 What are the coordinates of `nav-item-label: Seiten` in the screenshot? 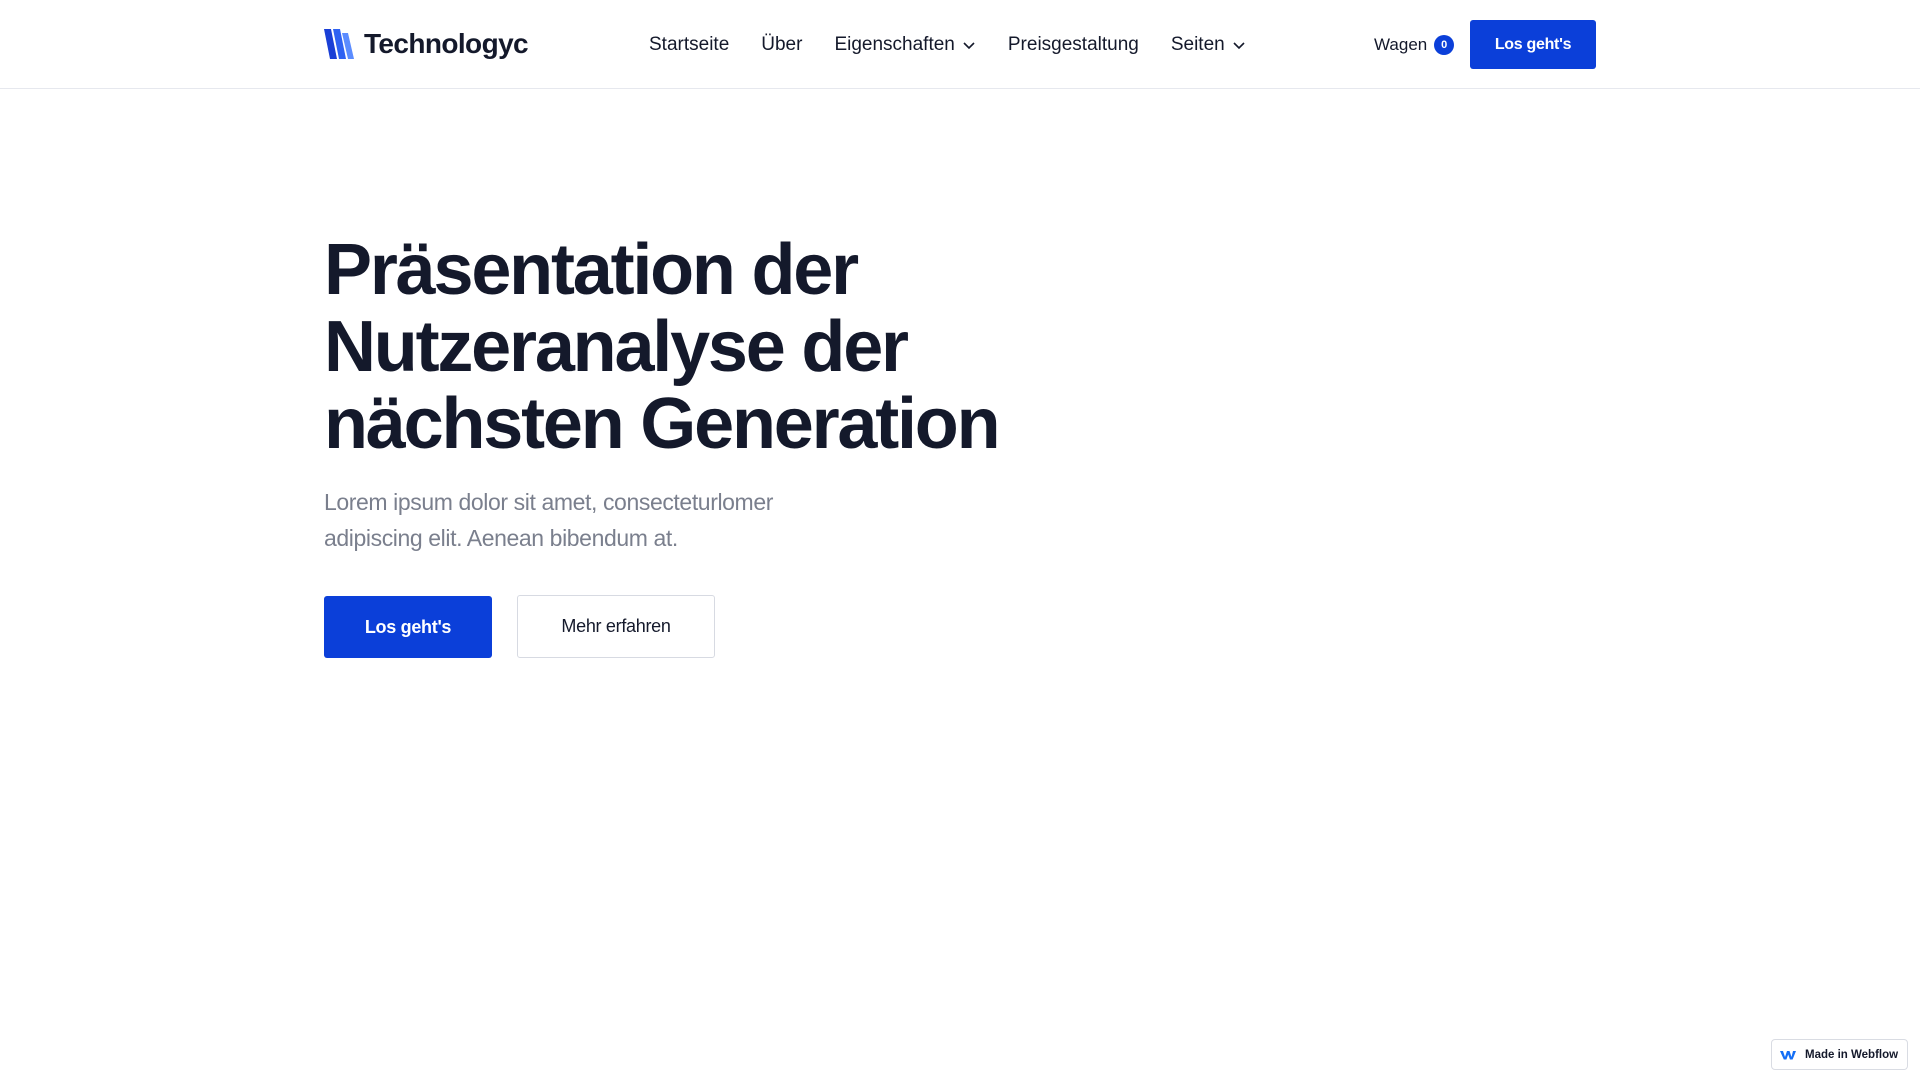 It's located at (1197, 44).